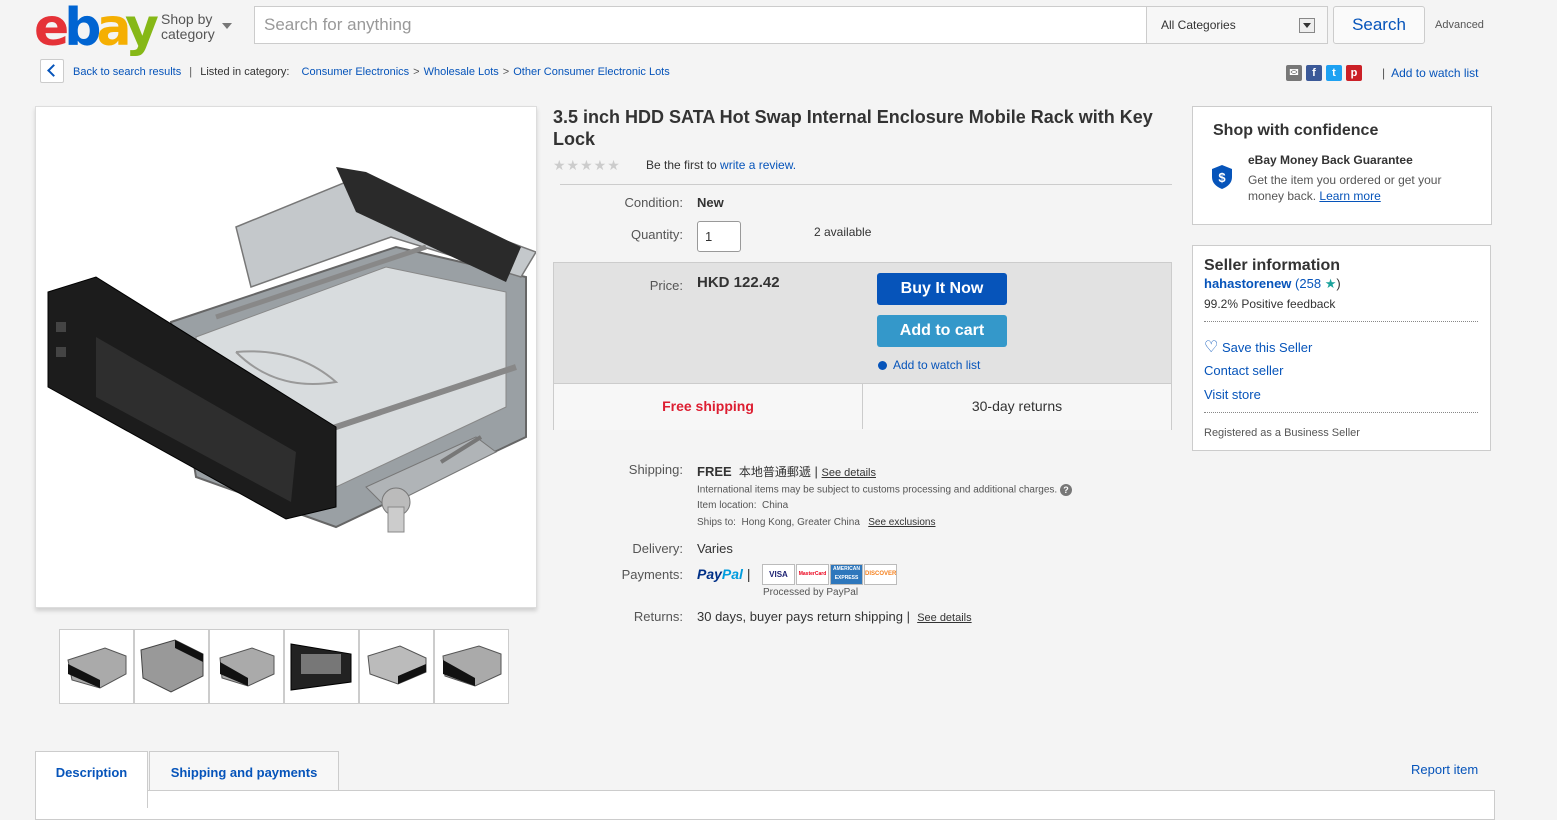 This screenshot has height=820, width=1557. Describe the element at coordinates (356, 72) in the screenshot. I see `breadcrumb-item-consumer-electronics: Consumer Electronics` at that location.